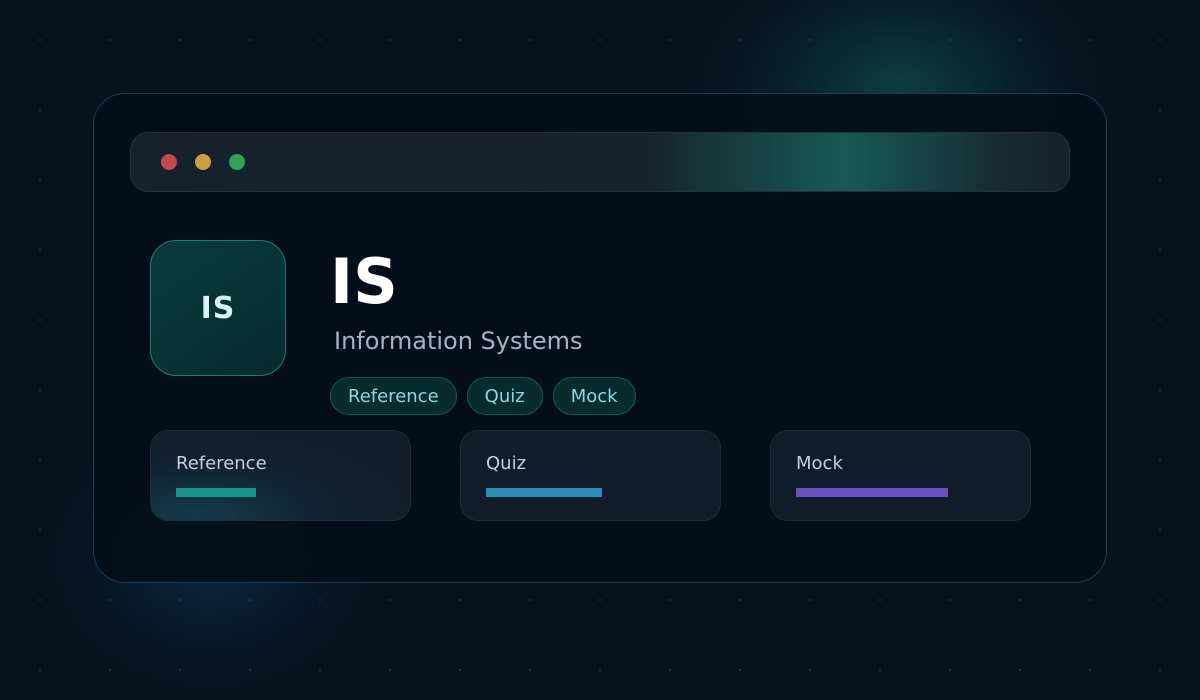 This screenshot has height=700, width=1200. I want to click on card-mock-progress-fill, so click(872, 492).